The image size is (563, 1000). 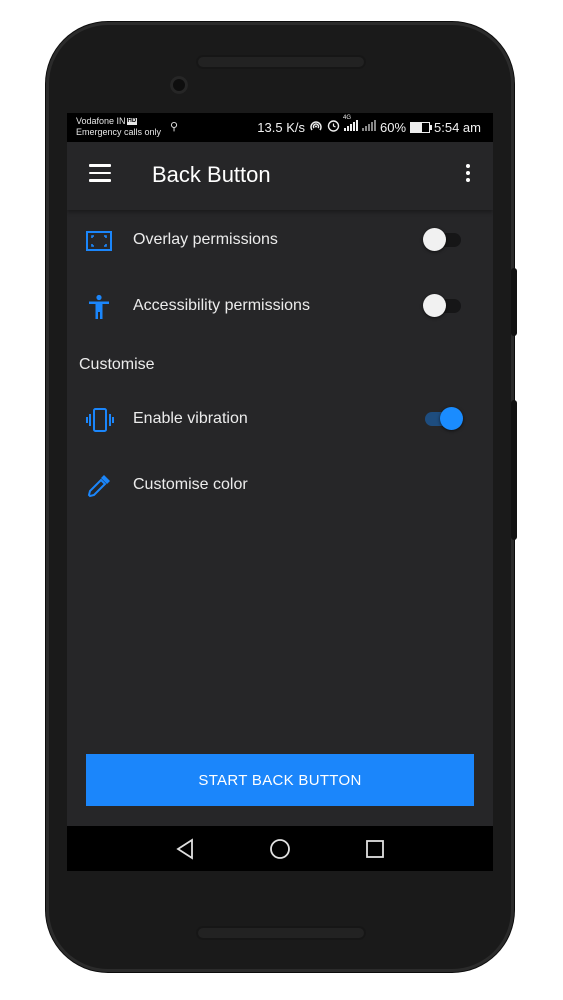 I want to click on battery-percent: 60%, so click(x=393, y=127).